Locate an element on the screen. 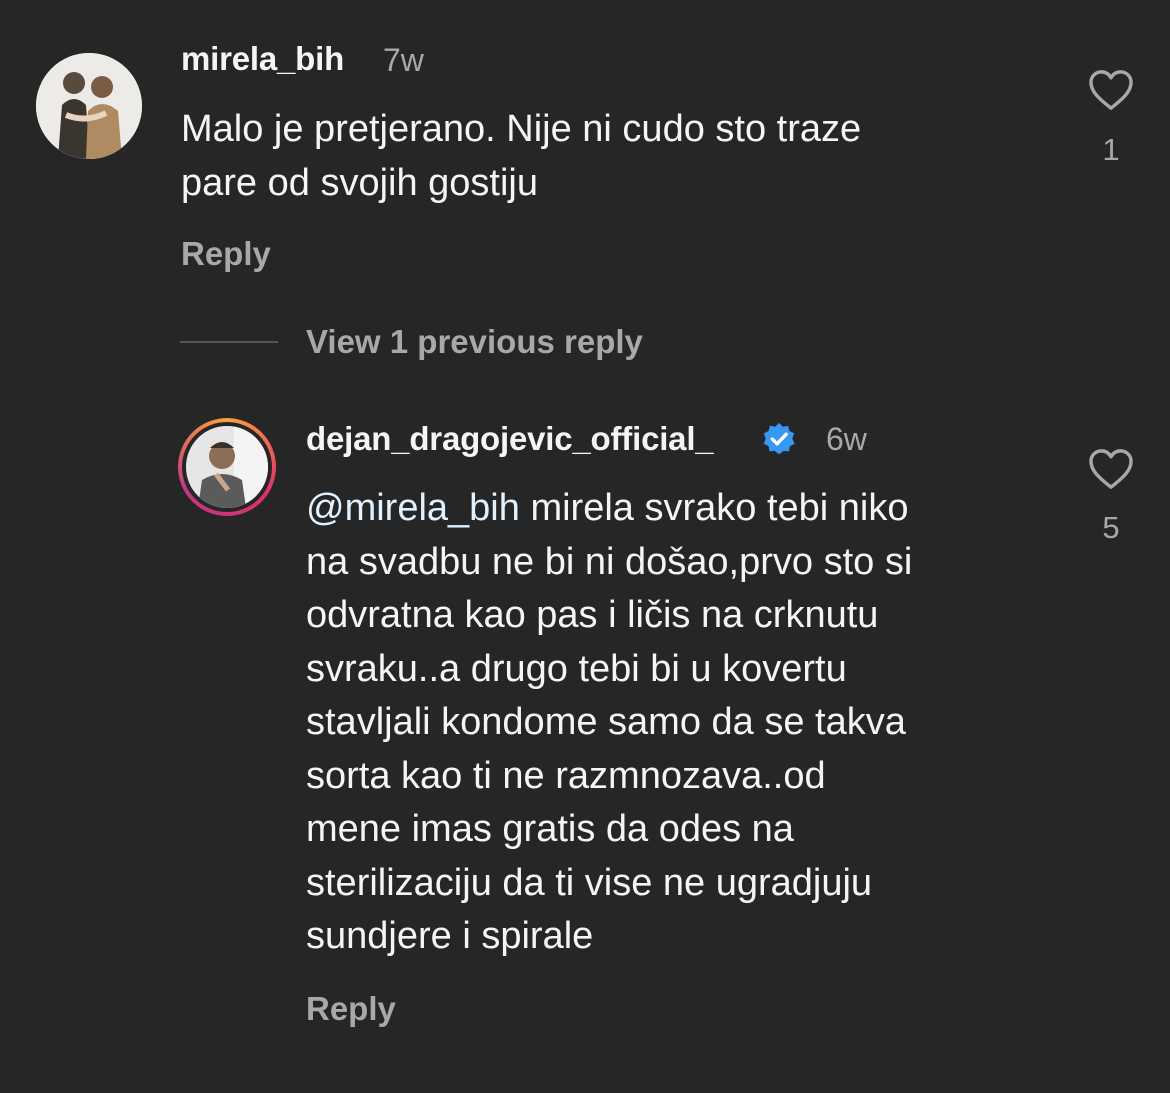  reply-like-count: 5 is located at coordinates (1111, 527).